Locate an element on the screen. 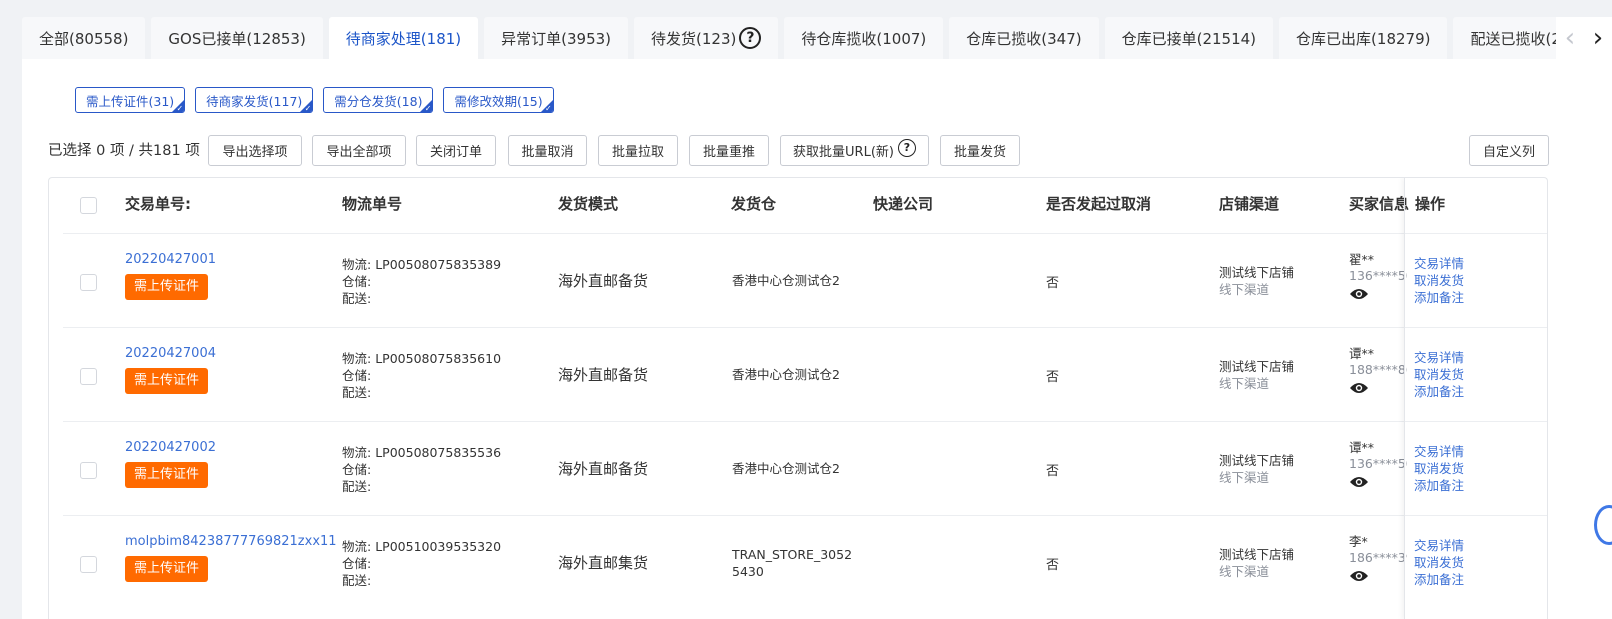 This screenshot has height=619, width=1612. tab-label: 异常订单(3953) is located at coordinates (556, 38).